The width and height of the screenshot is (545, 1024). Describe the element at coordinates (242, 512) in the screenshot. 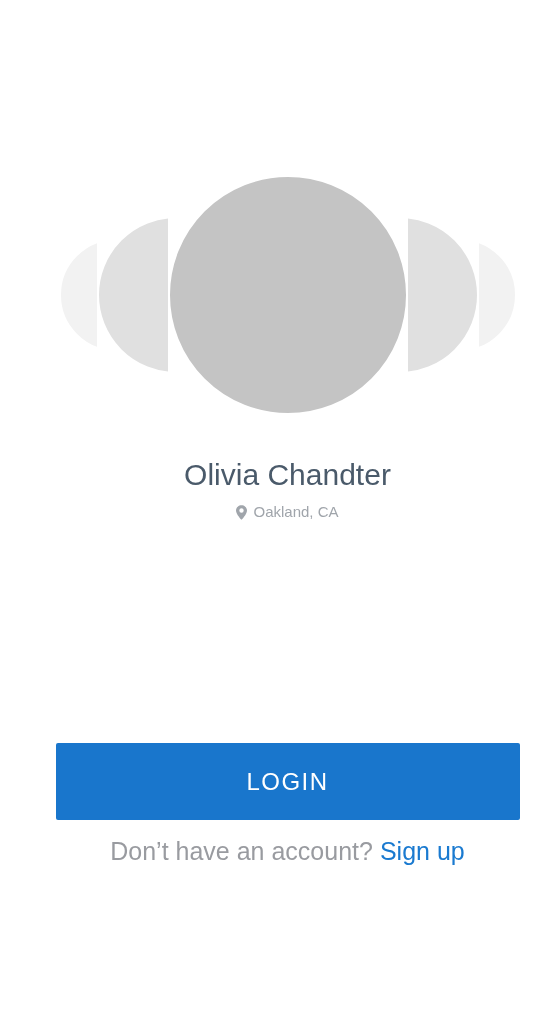

I see `location-pin-icon` at that location.